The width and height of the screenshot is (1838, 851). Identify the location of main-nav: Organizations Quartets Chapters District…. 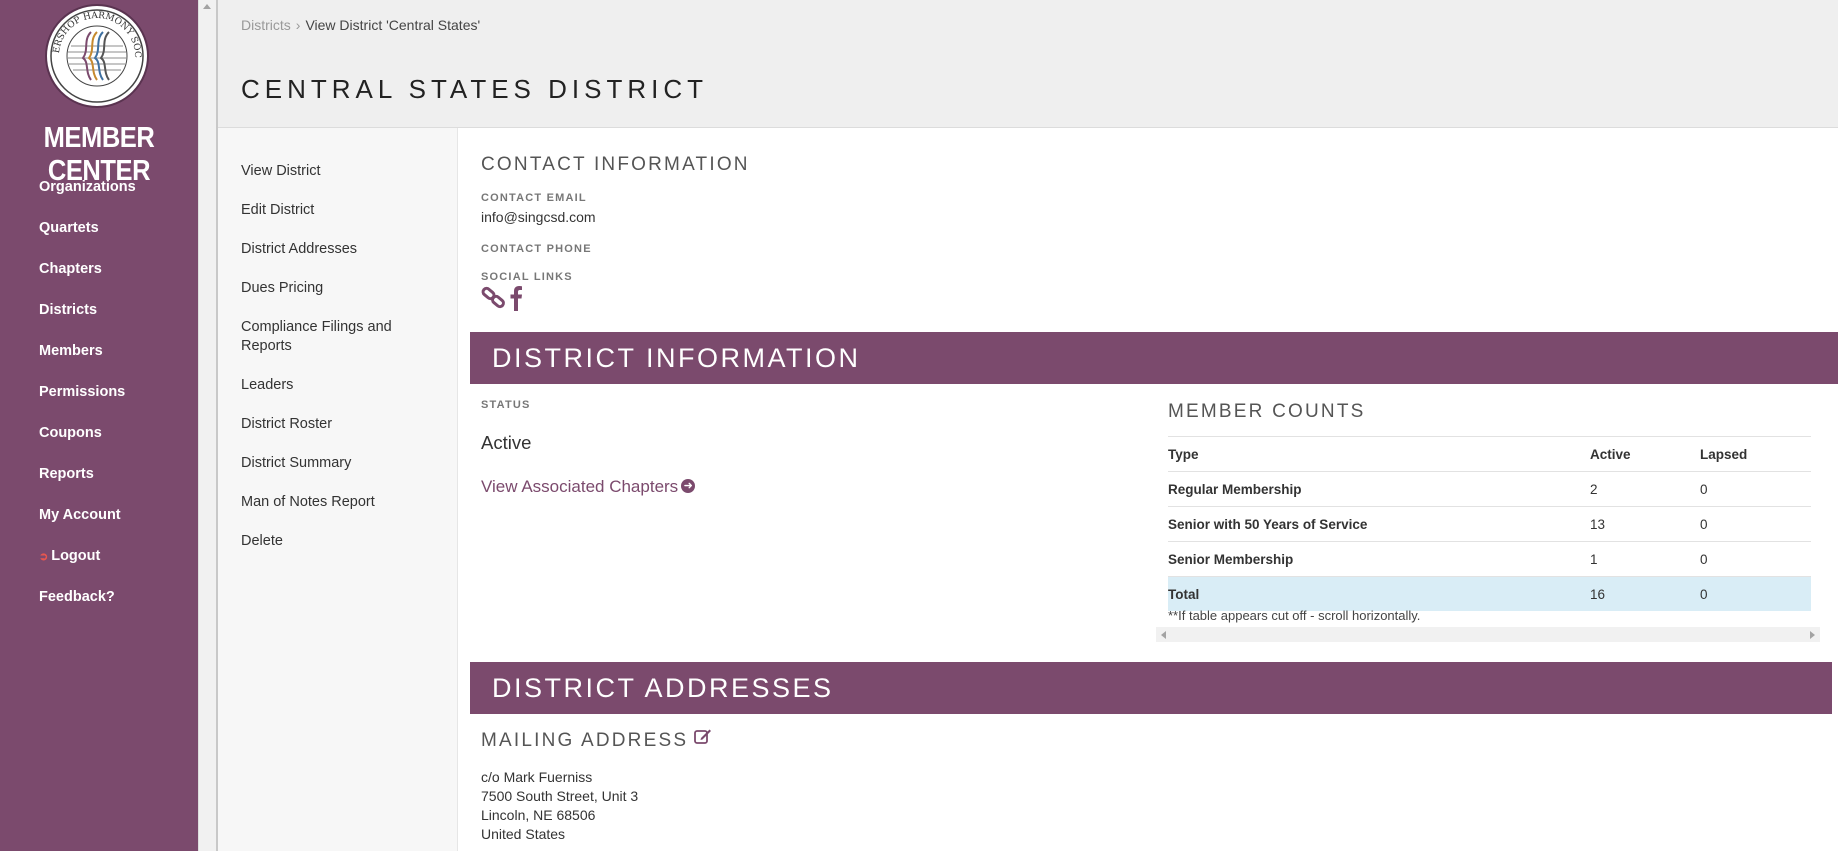
(87, 401).